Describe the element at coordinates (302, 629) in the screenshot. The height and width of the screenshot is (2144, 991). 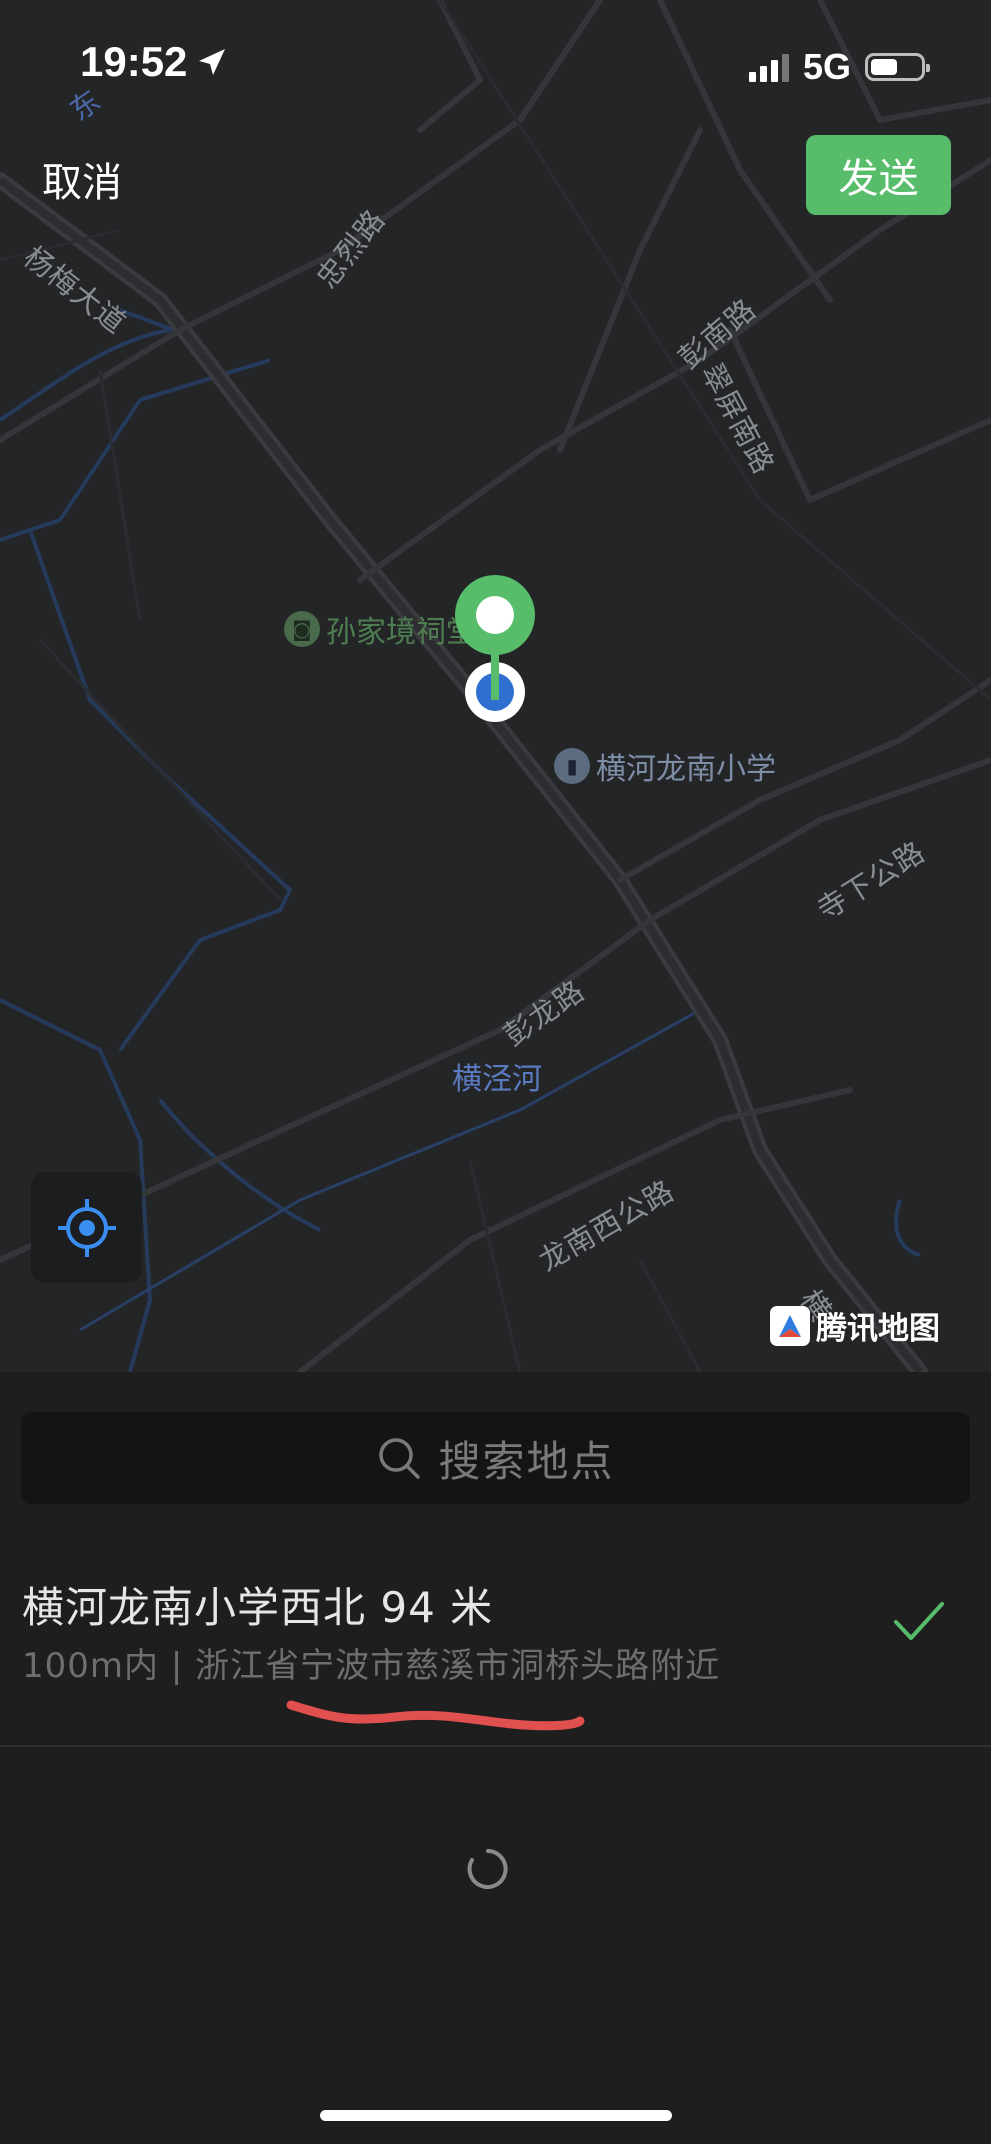
I see `camera-icon: ◙` at that location.